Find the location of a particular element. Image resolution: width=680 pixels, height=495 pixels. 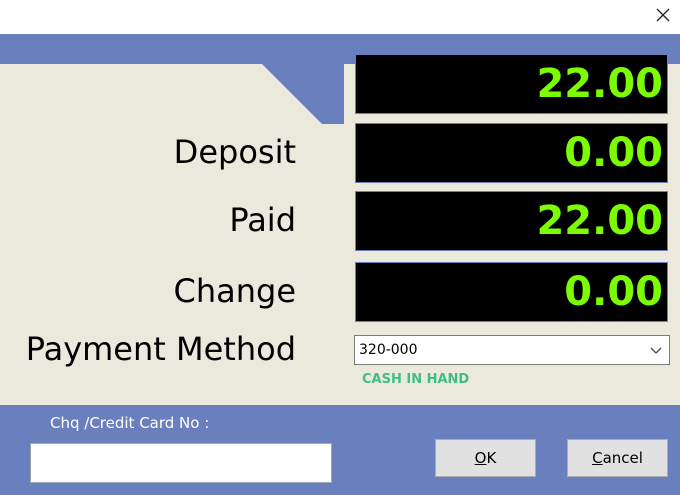

total-display: 22.00 is located at coordinates (511, 84).